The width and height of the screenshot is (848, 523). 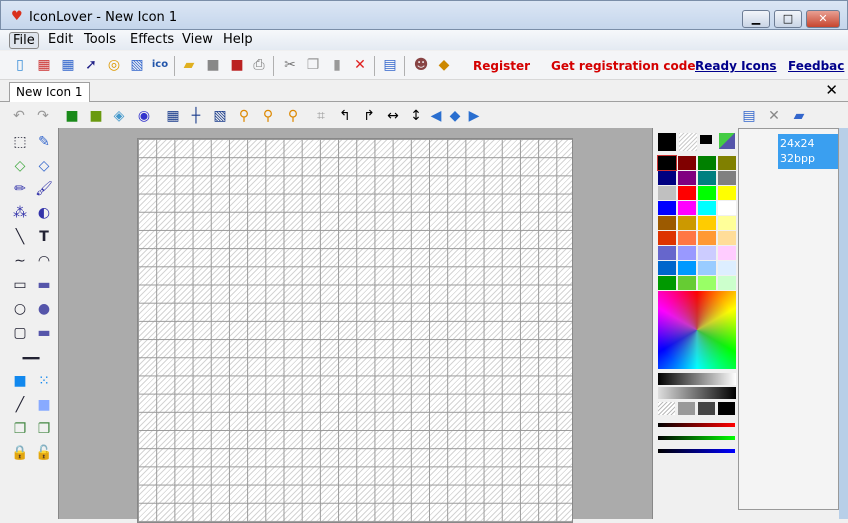 I want to click on eyedropper-icon: ✎, so click(x=44, y=142).